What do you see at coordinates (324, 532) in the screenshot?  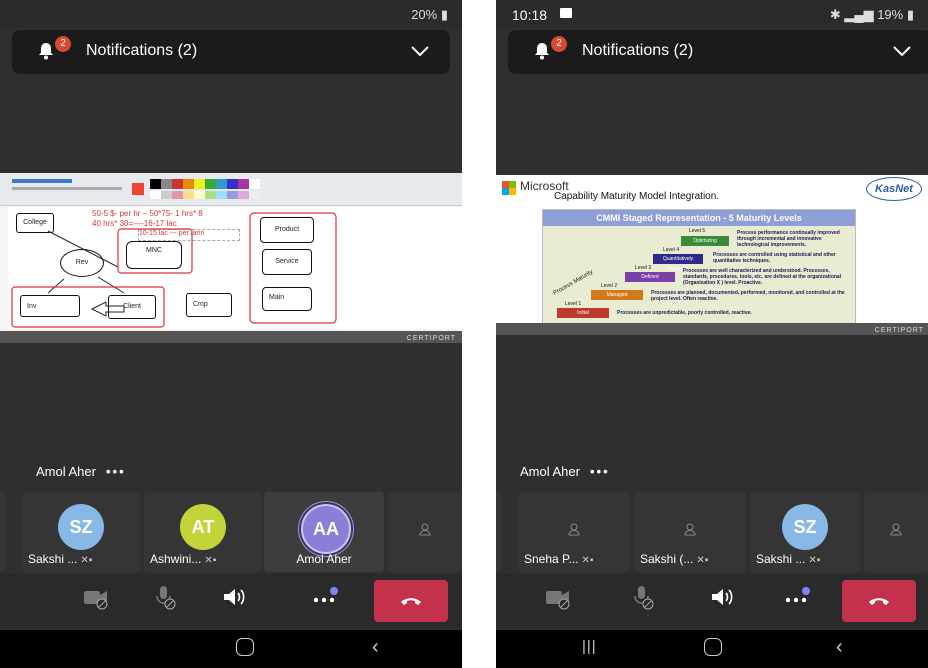 I see `participant-tile-active: AA Amol Aher` at bounding box center [324, 532].